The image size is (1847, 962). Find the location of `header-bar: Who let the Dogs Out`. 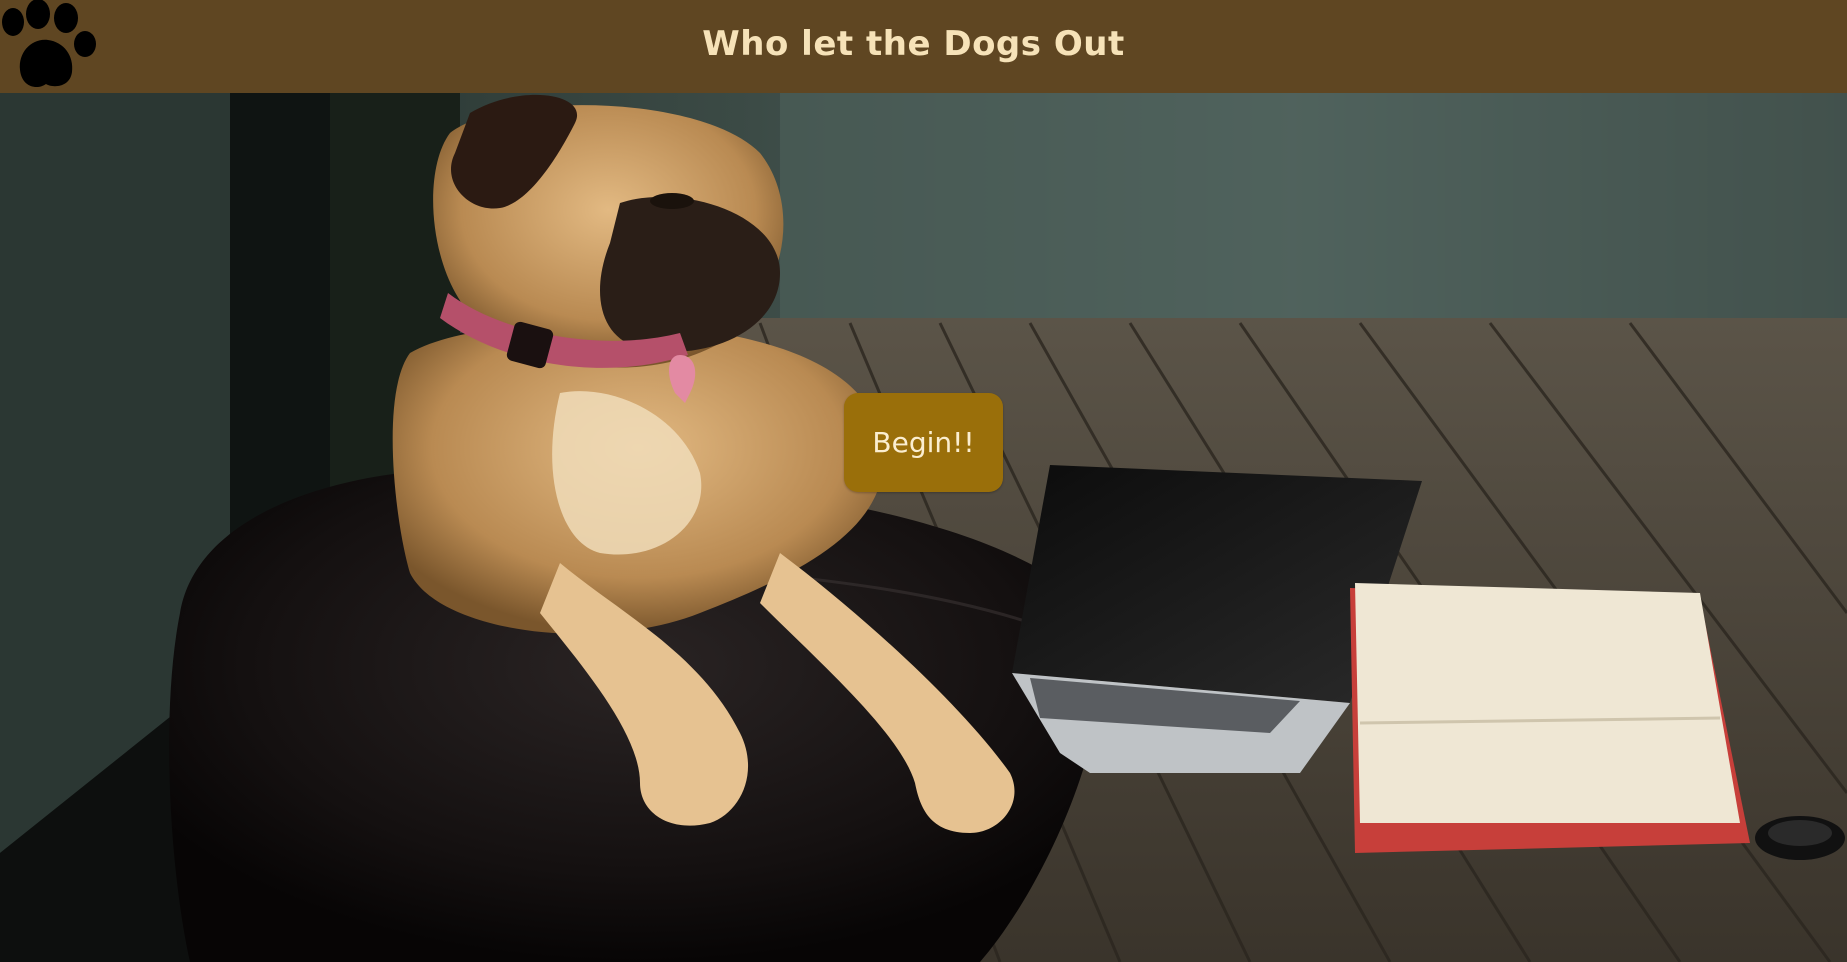

header-bar: Who let the Dogs Out is located at coordinates (923, 46).